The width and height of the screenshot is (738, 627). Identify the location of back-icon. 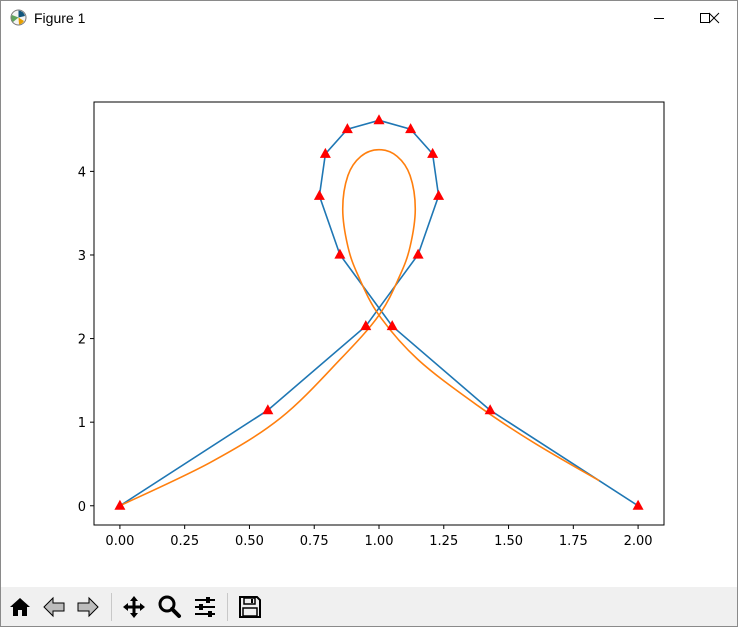
(53, 607).